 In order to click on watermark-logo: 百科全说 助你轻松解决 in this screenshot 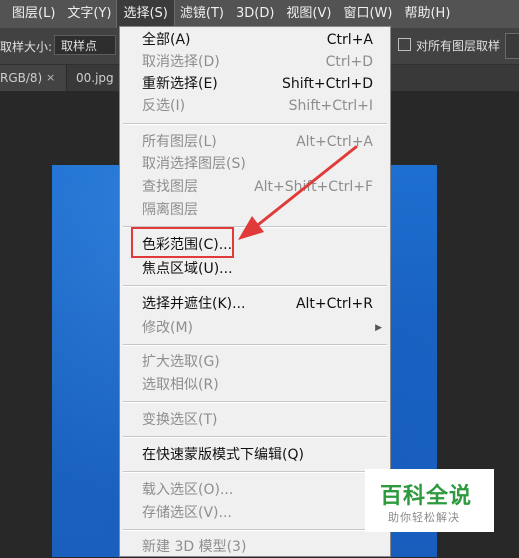, I will do `click(429, 500)`.